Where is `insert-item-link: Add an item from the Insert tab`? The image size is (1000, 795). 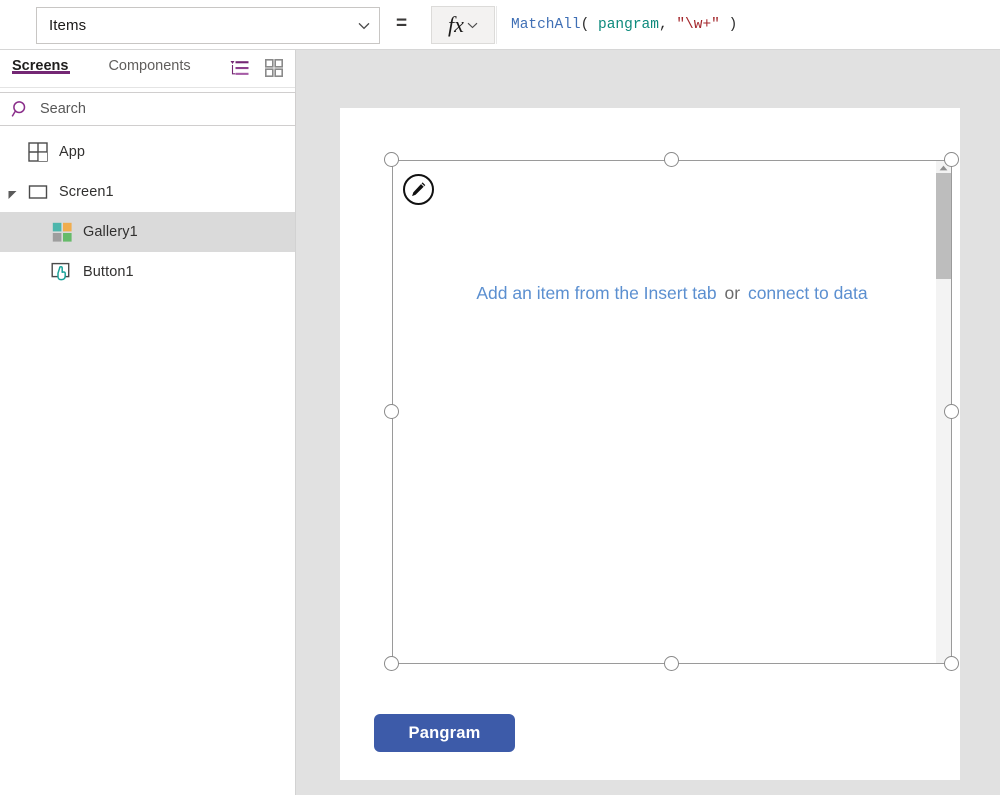 insert-item-link: Add an item from the Insert tab is located at coordinates (596, 293).